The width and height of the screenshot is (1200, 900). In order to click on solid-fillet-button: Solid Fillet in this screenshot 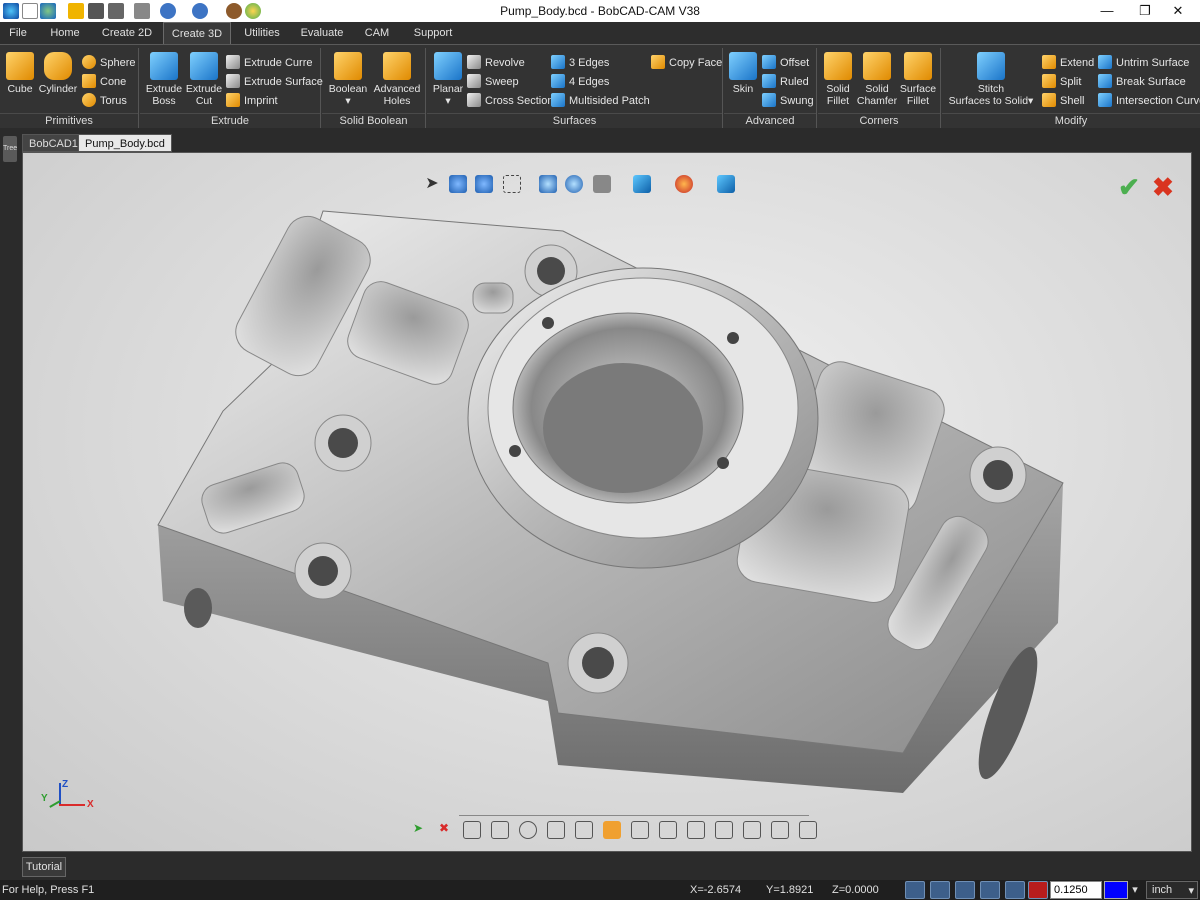, I will do `click(838, 78)`.